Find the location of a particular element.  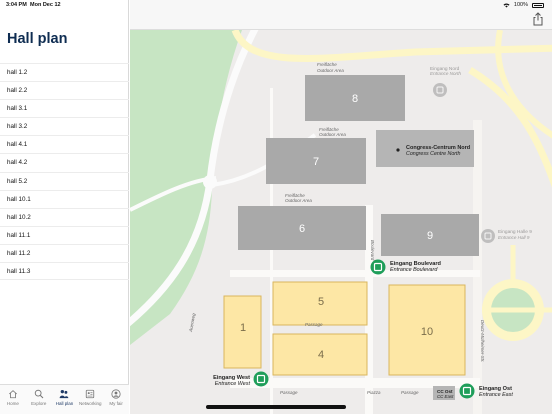

entrance-boulevard-label-en: Entrance Boulevard is located at coordinates (414, 270).